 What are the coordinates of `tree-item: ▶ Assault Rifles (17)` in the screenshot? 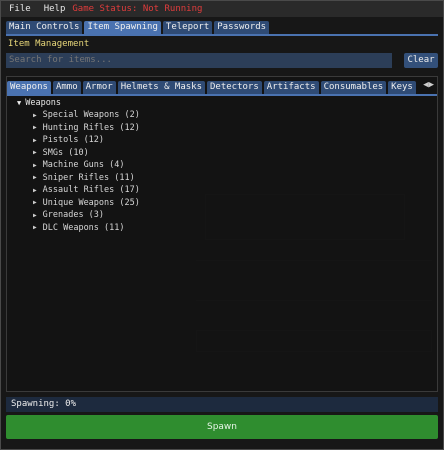 It's located at (99, 190).